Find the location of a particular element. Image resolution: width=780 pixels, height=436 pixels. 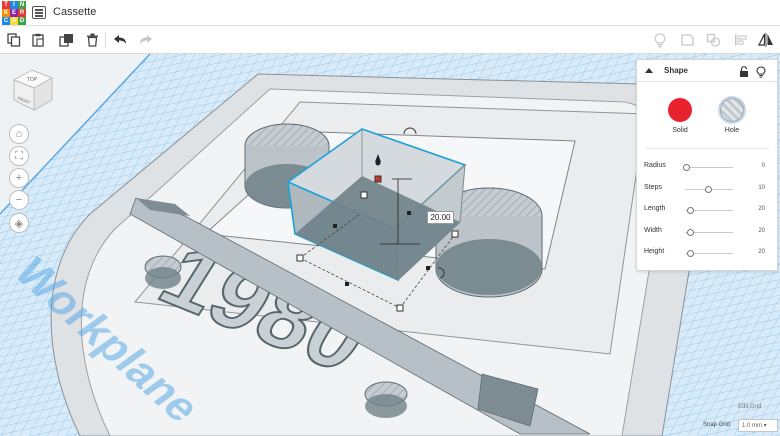

redo-icon is located at coordinates (146, 40).